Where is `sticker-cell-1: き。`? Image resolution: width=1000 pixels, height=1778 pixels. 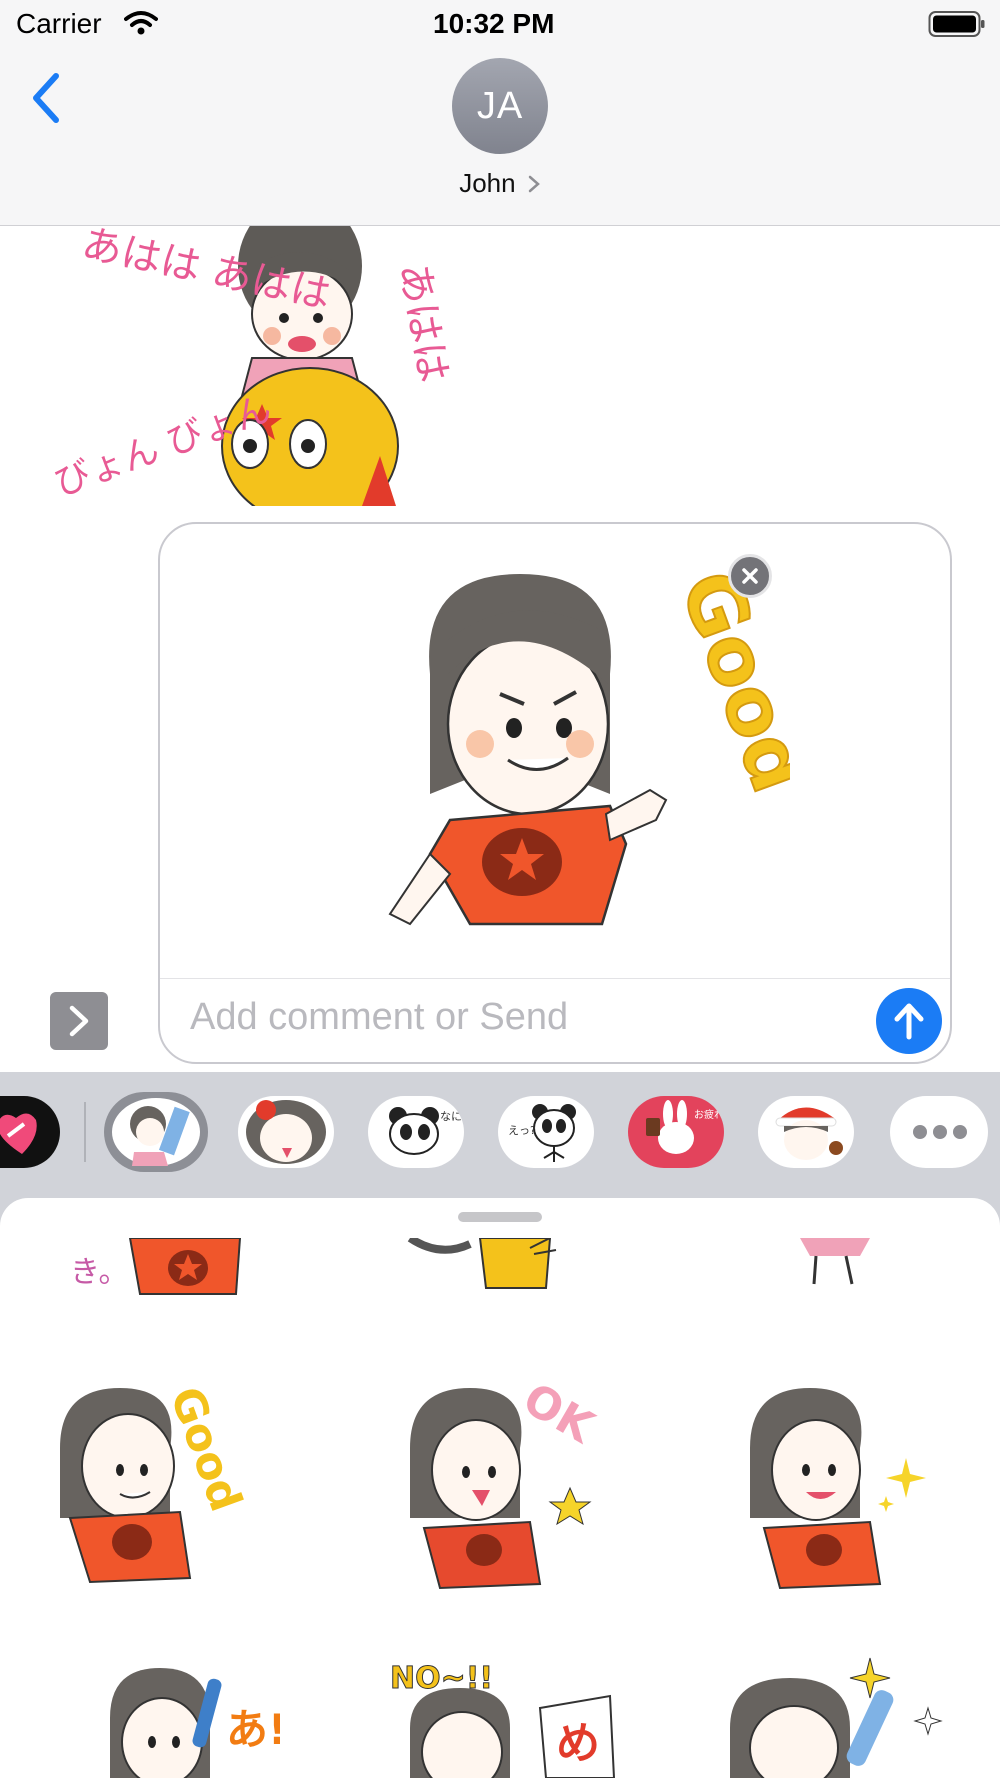
sticker-cell-1: き。 is located at coordinates (170, 1287).